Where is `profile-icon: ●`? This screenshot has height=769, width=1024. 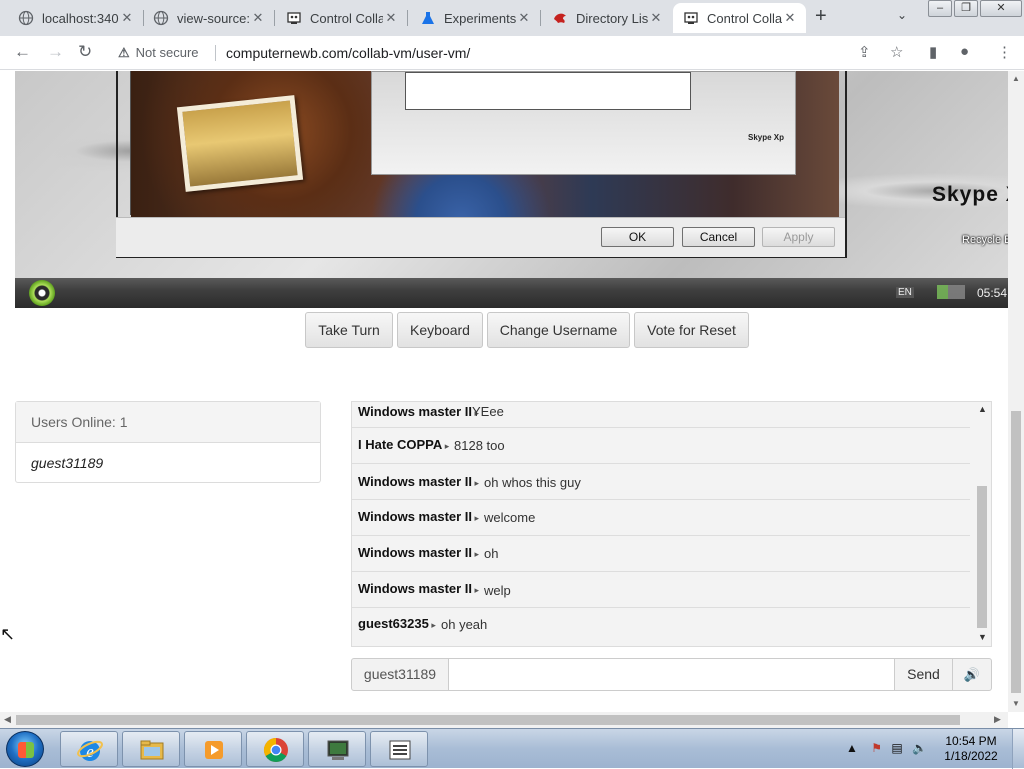
profile-icon: ● is located at coordinates (964, 51).